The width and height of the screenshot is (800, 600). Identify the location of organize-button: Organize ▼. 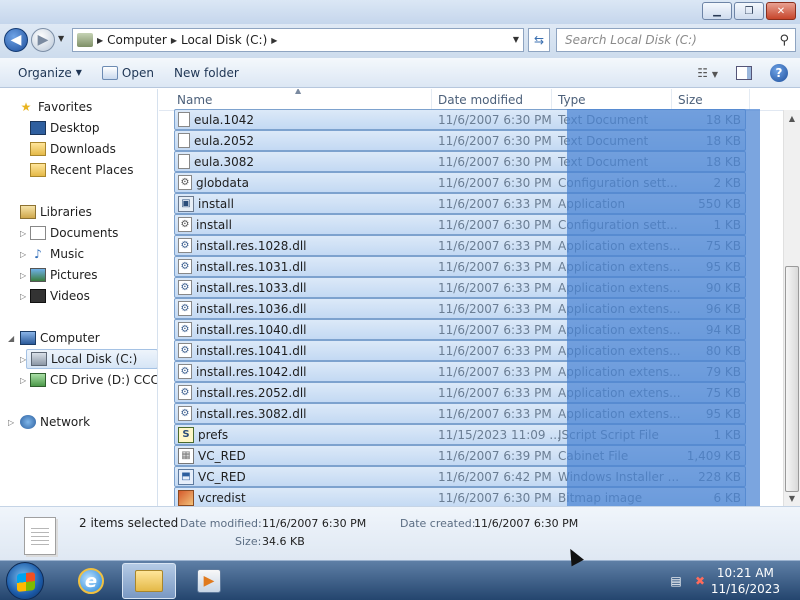
(50, 73).